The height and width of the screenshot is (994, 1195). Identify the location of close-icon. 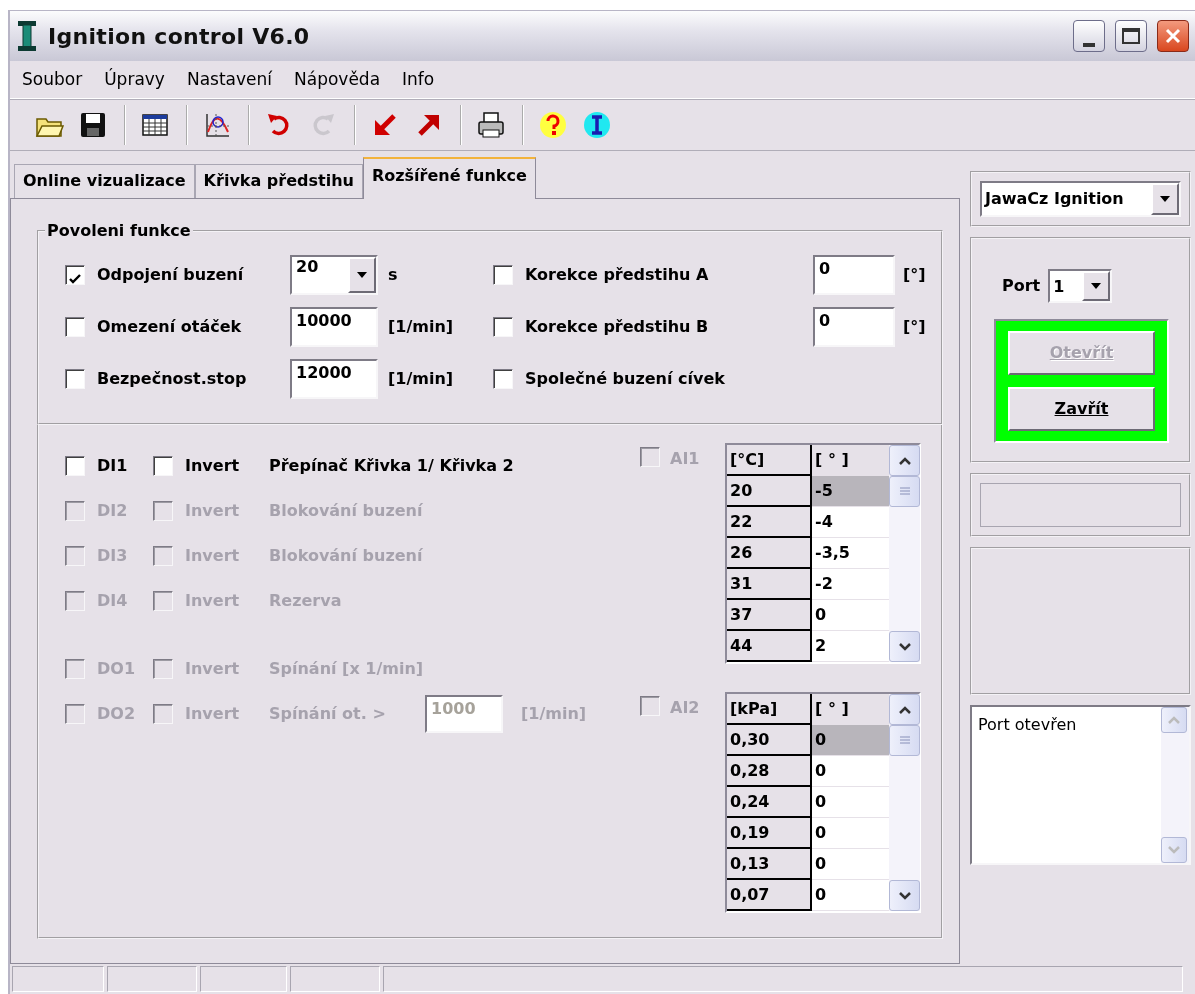
(1173, 36).